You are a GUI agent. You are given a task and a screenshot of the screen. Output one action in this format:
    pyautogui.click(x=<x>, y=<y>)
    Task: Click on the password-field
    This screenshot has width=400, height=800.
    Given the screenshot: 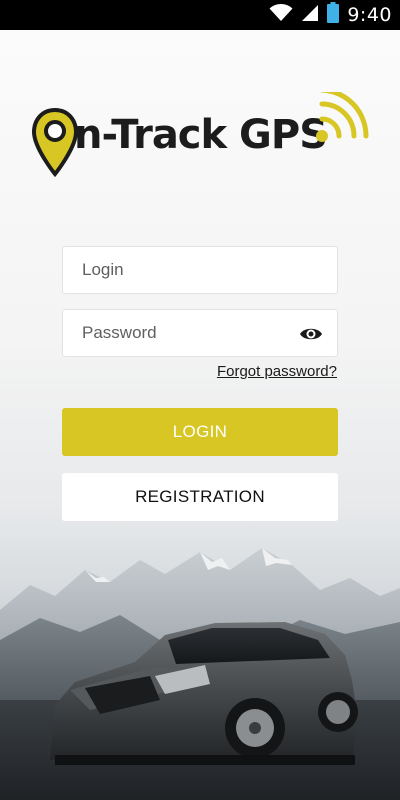 What is the action you would take?
    pyautogui.click(x=200, y=333)
    